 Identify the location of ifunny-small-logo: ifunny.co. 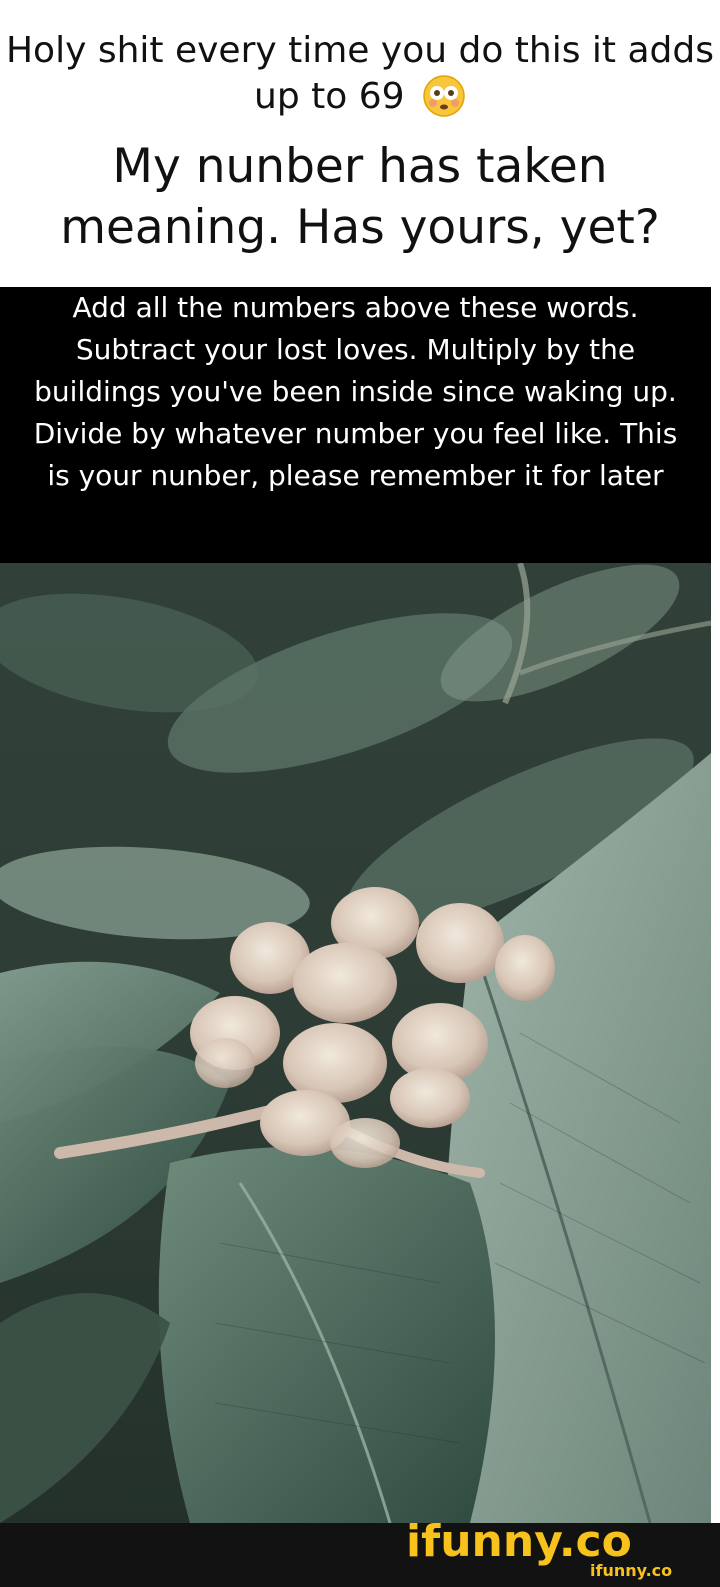
(631, 1570).